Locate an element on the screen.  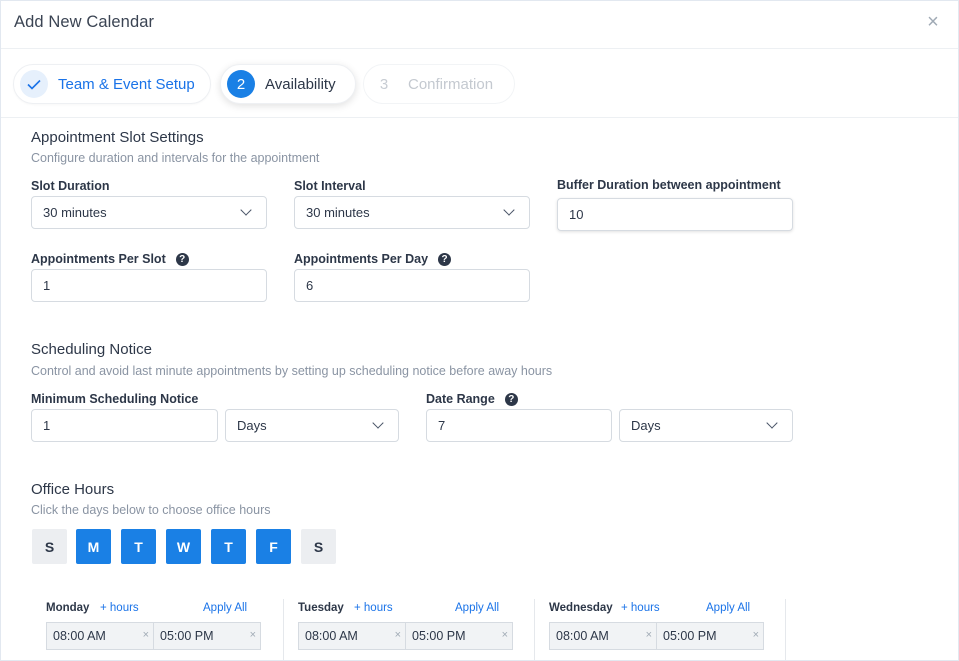
appointments-per-day-text: Appointments Per Day is located at coordinates (361, 259).